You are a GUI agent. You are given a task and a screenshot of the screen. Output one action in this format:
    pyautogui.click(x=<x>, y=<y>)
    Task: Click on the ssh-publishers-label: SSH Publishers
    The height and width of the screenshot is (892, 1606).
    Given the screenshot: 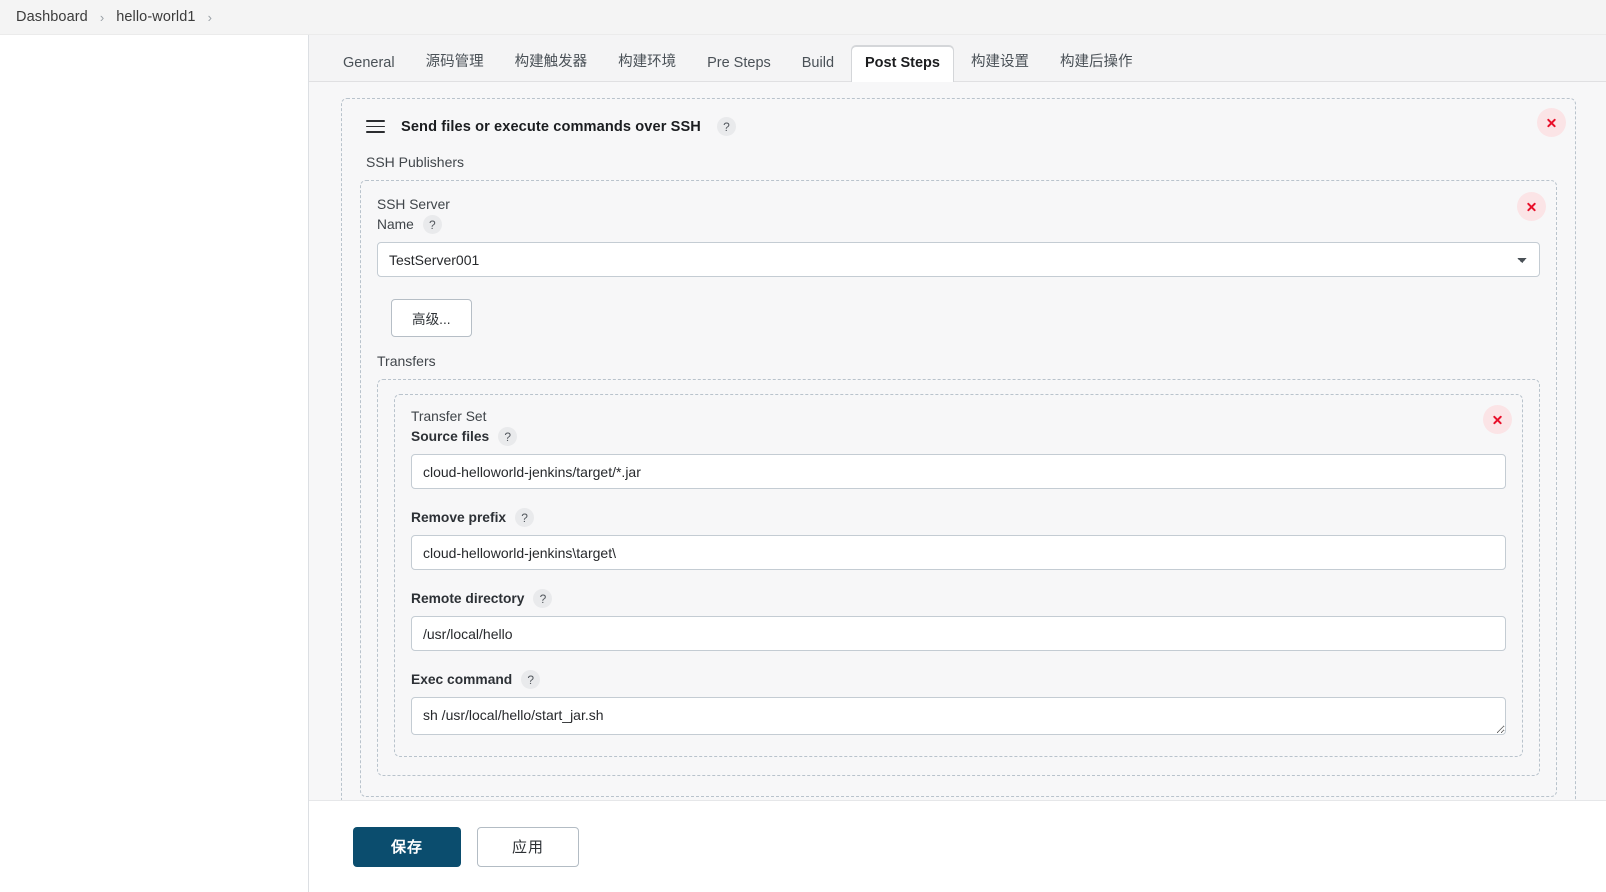 What is the action you would take?
    pyautogui.click(x=415, y=162)
    